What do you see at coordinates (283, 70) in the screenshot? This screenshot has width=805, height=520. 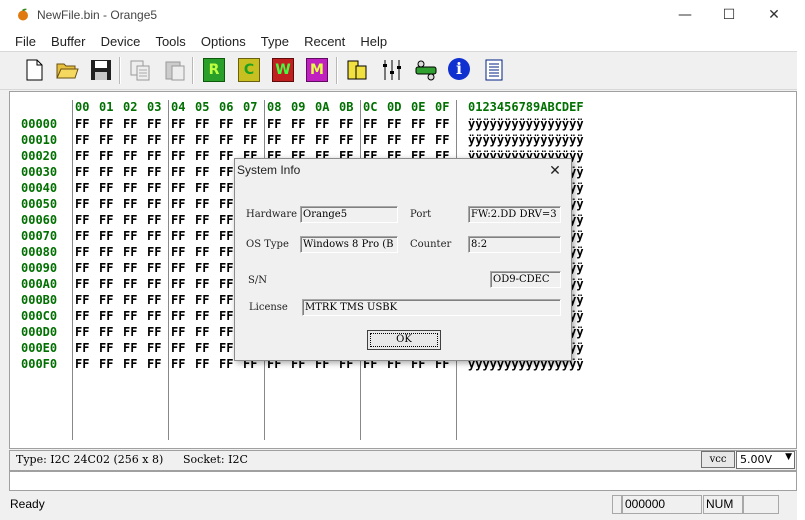 I see `write-chip-button: W` at bounding box center [283, 70].